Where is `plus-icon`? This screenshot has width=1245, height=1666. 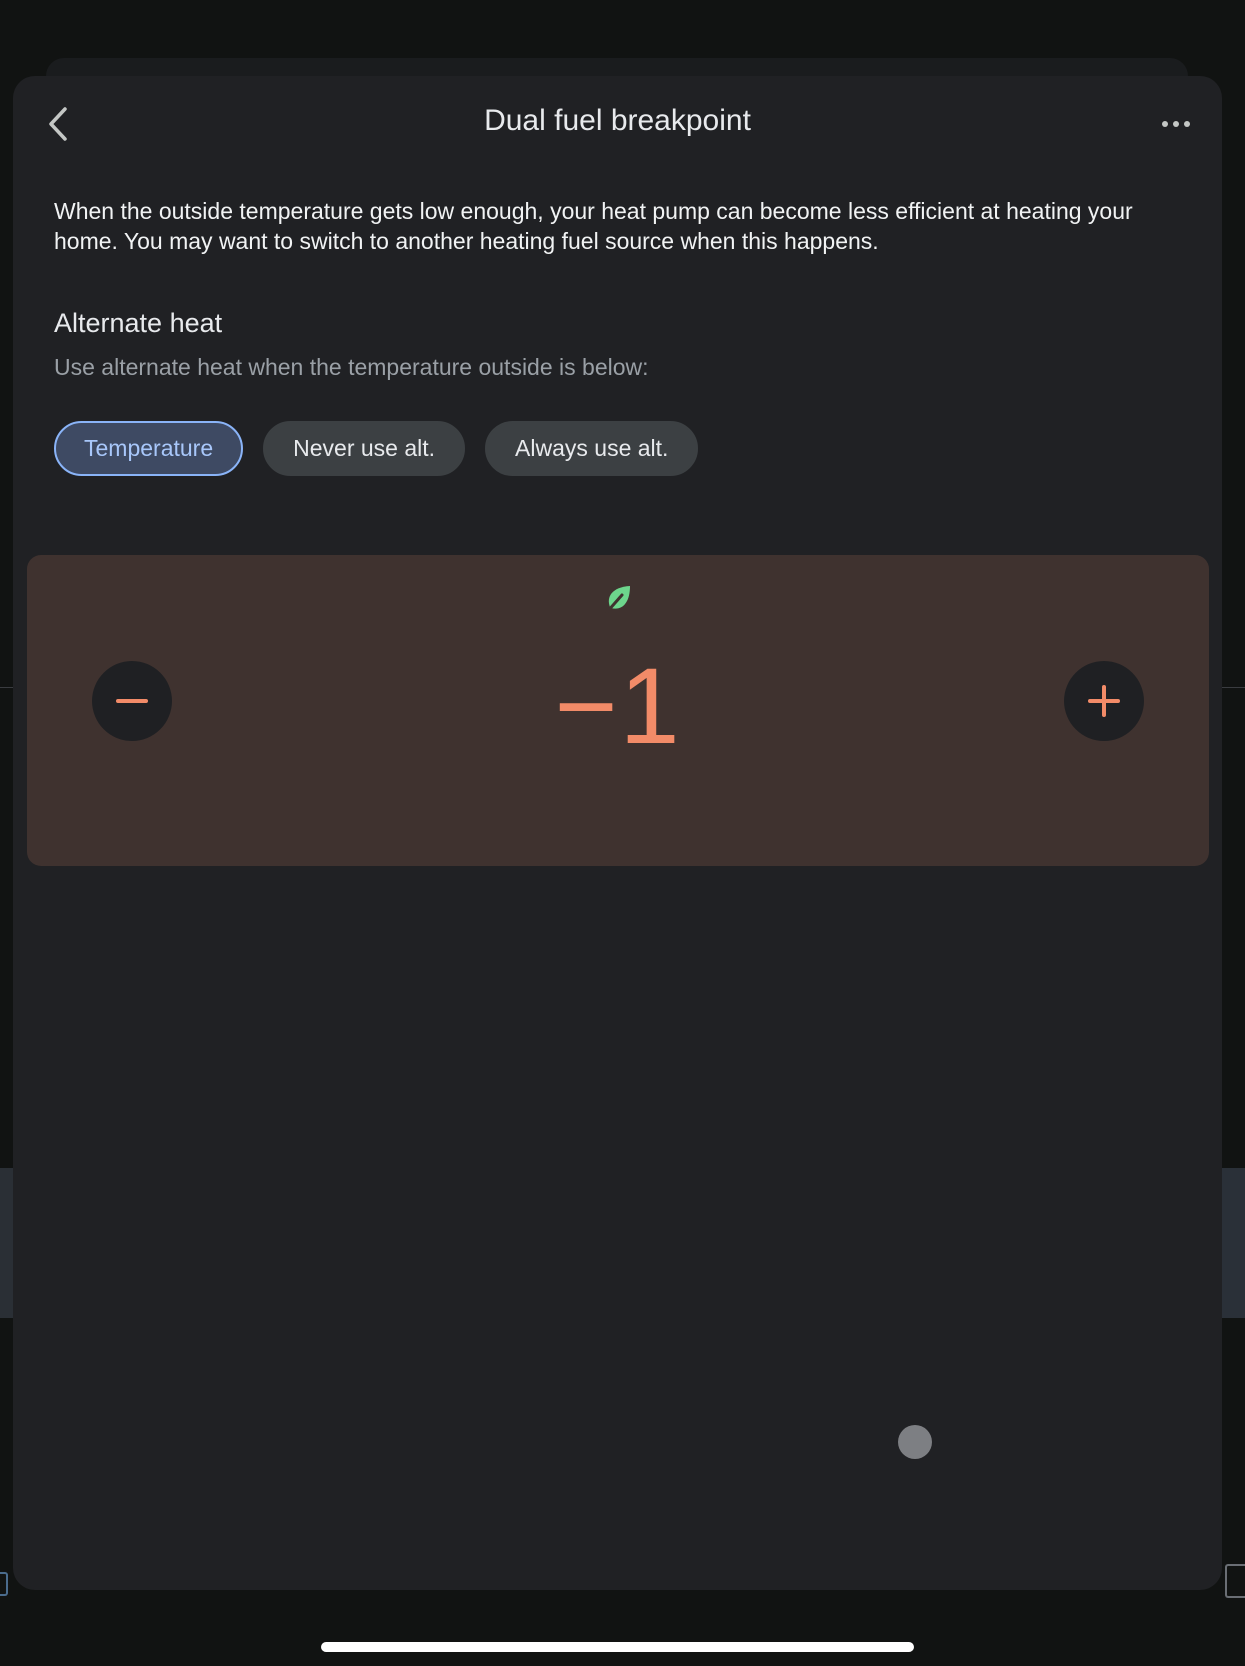
plus-icon is located at coordinates (1104, 701).